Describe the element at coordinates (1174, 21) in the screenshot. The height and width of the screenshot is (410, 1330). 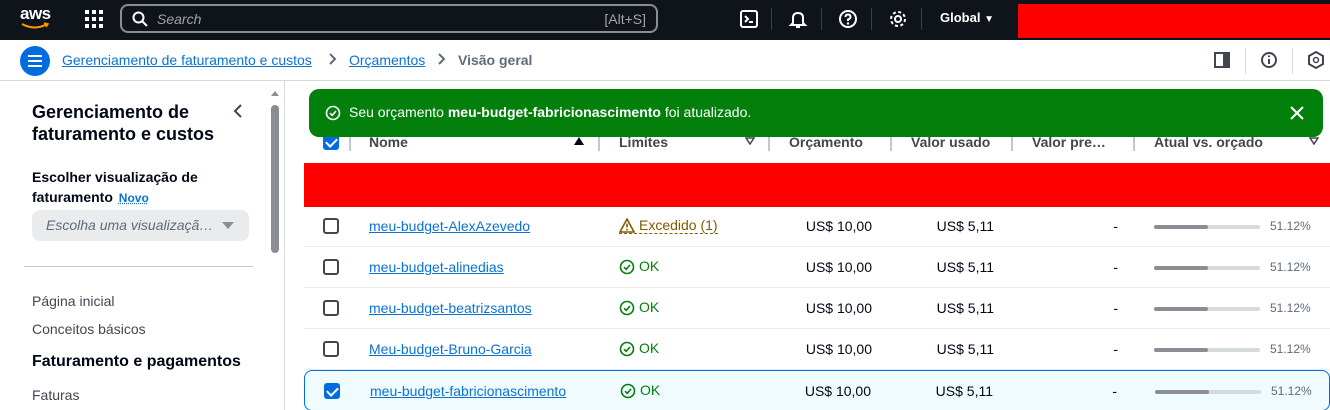
I see `redacted-account-area` at that location.